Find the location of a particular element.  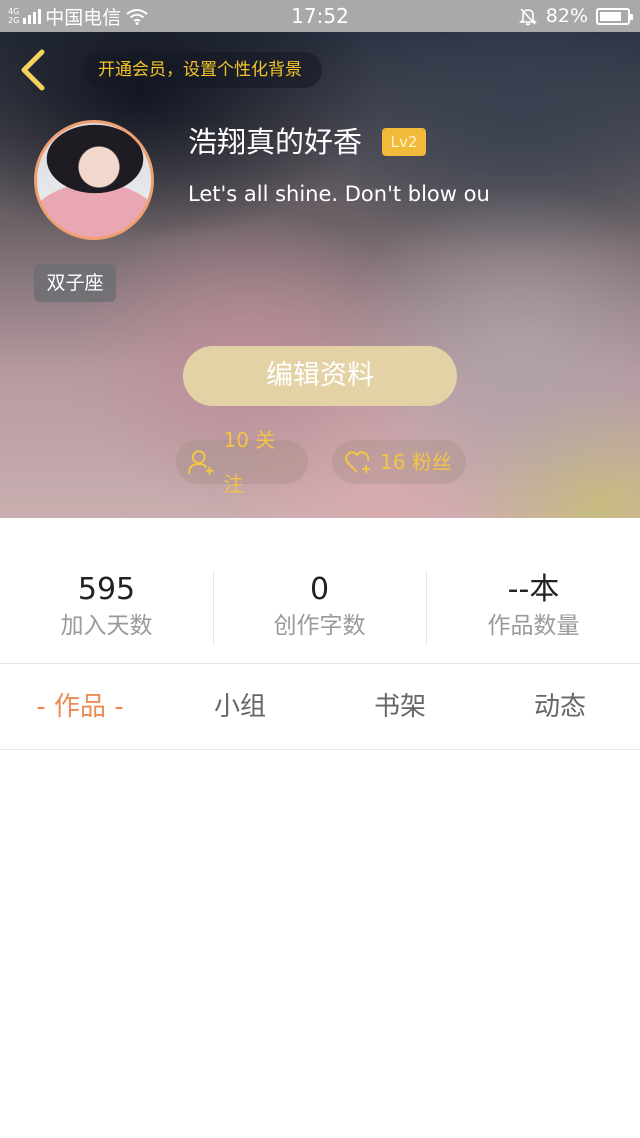

add-user-icon is located at coordinates (201, 462).